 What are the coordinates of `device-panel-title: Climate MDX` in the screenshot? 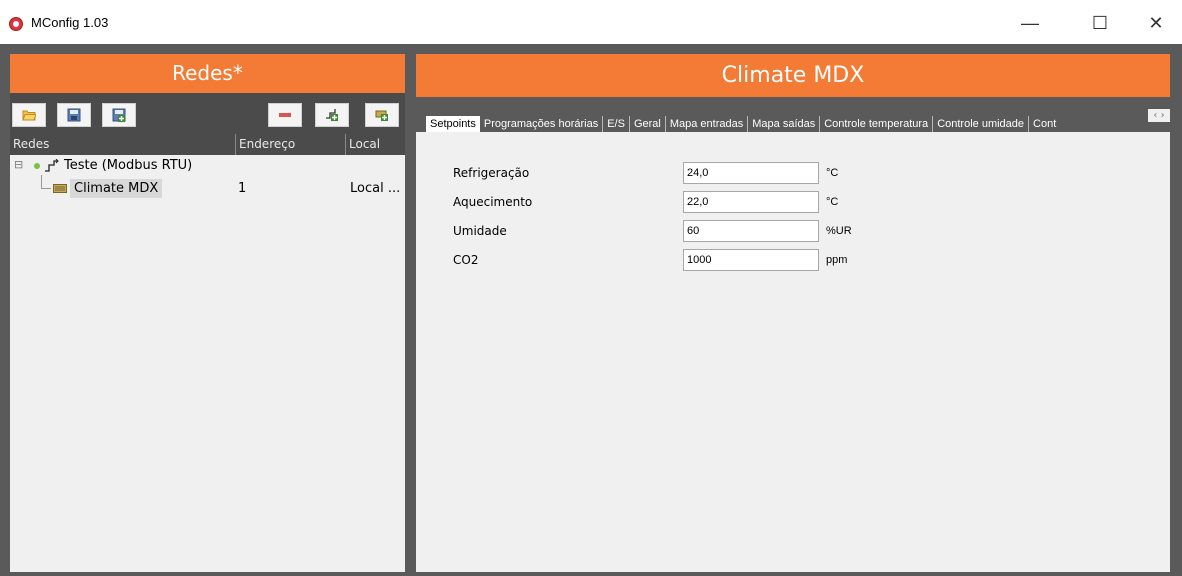 It's located at (793, 75).